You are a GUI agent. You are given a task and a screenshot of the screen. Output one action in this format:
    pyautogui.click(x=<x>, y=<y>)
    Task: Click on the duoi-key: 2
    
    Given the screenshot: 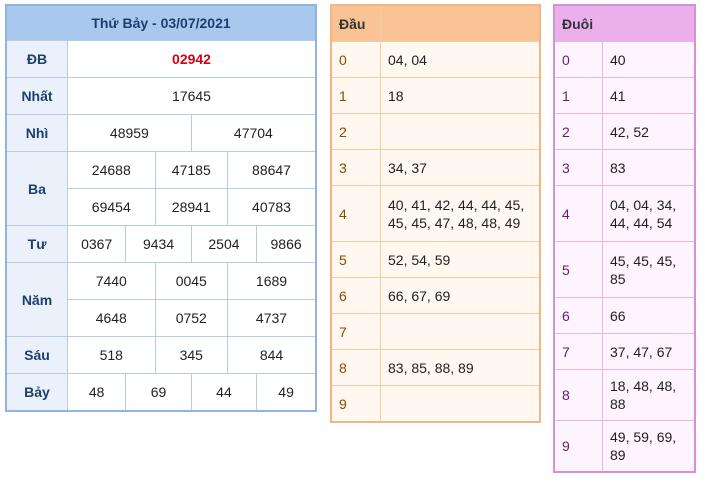 What is the action you would take?
    pyautogui.click(x=578, y=131)
    